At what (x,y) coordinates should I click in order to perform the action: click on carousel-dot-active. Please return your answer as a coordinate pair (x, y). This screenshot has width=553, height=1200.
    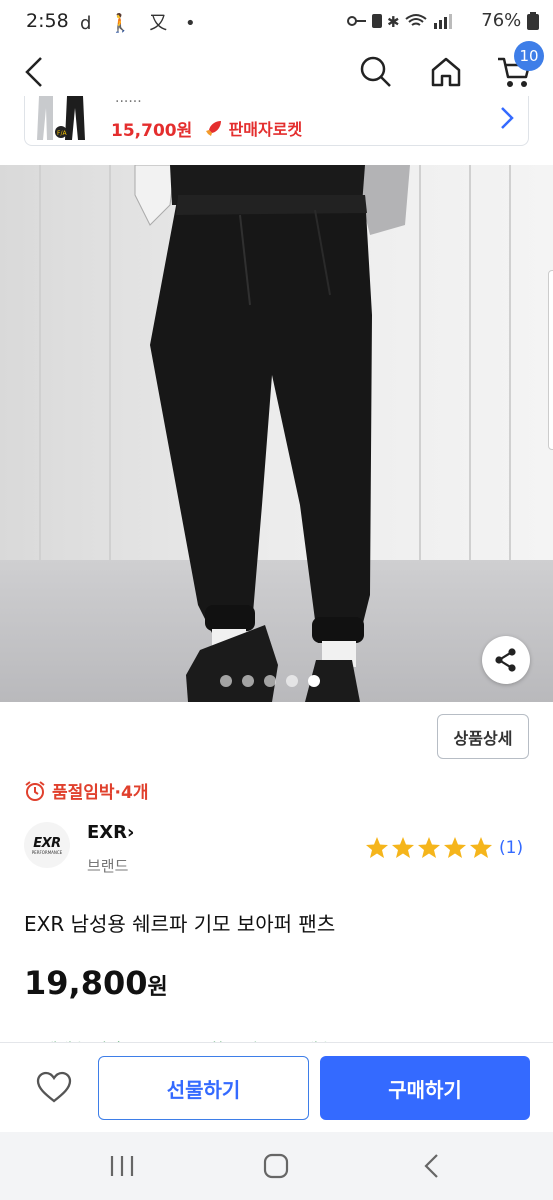
    Looking at the image, I should click on (314, 681).